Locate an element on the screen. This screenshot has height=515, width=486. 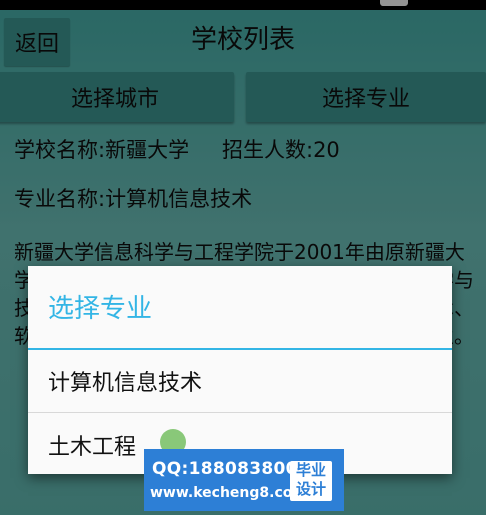
watermark-badge: 毕业 设计 is located at coordinates (311, 481).